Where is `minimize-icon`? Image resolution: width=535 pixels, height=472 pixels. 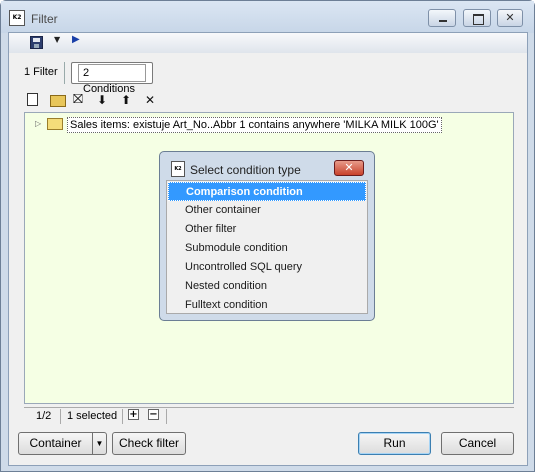
minimize-icon is located at coordinates (442, 18).